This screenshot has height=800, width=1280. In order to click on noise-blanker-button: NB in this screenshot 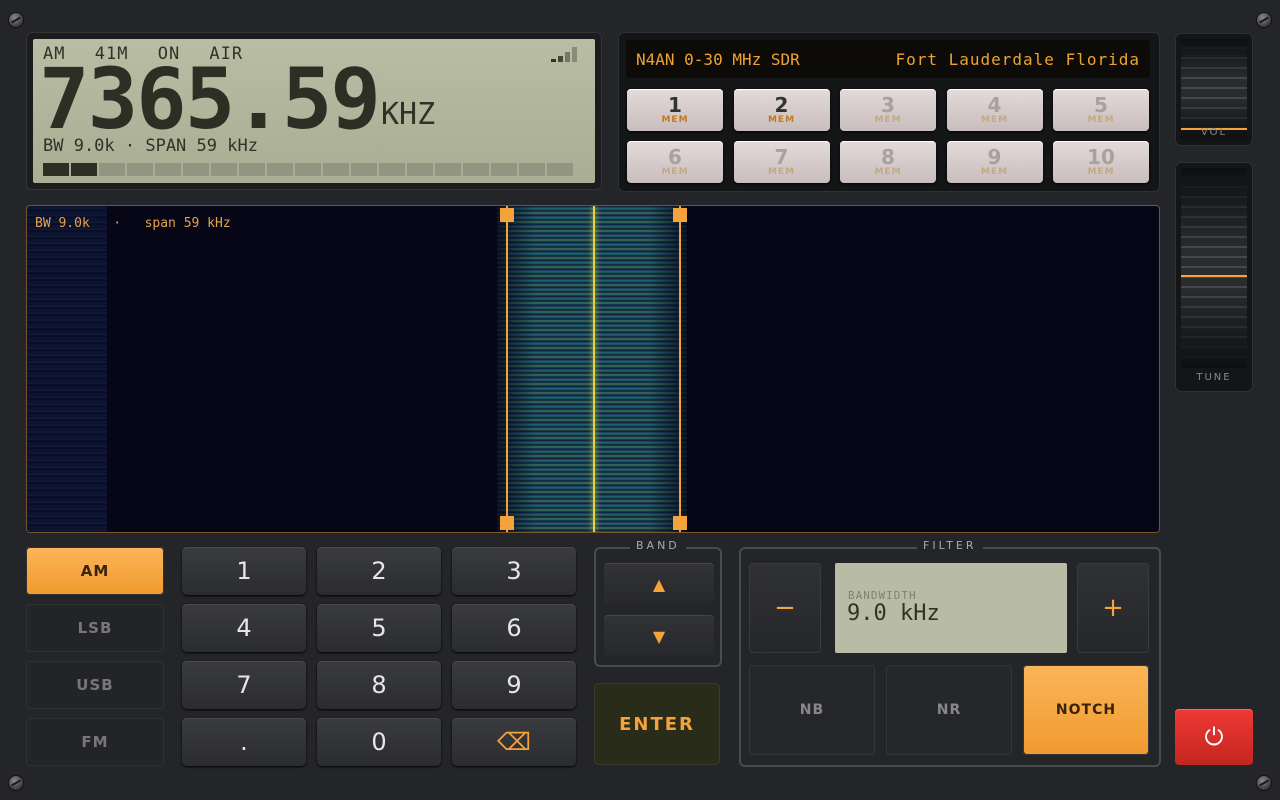, I will do `click(812, 710)`.